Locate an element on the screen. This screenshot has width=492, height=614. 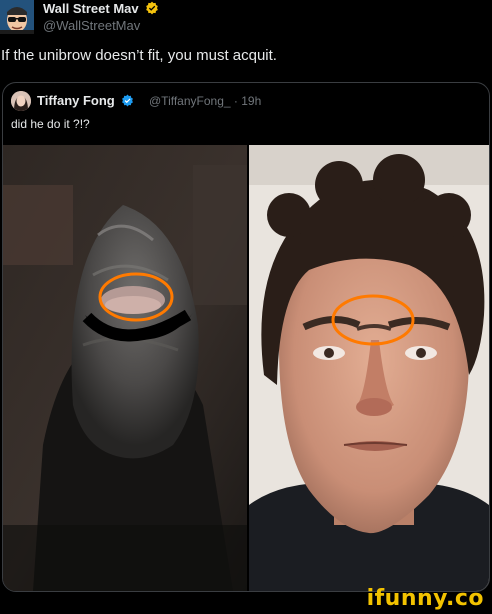
quoted-author-name: Tiffany Fong is located at coordinates (85, 100).